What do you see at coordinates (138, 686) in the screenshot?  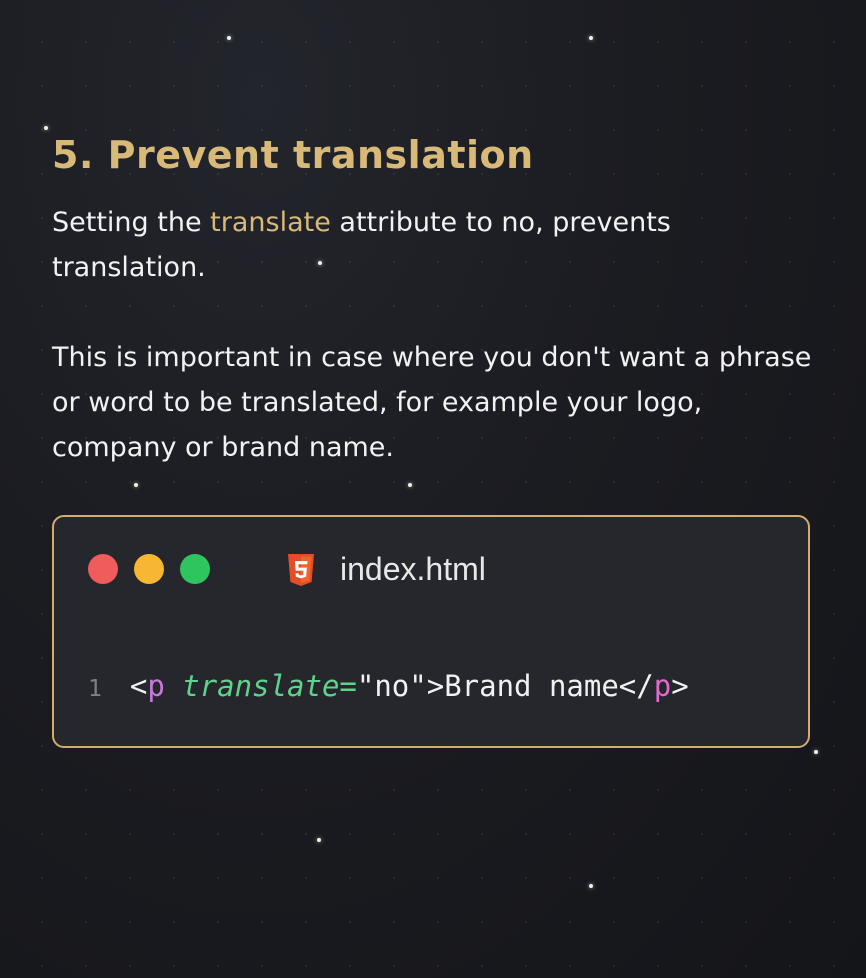 I see `code-token-bracket: <` at bounding box center [138, 686].